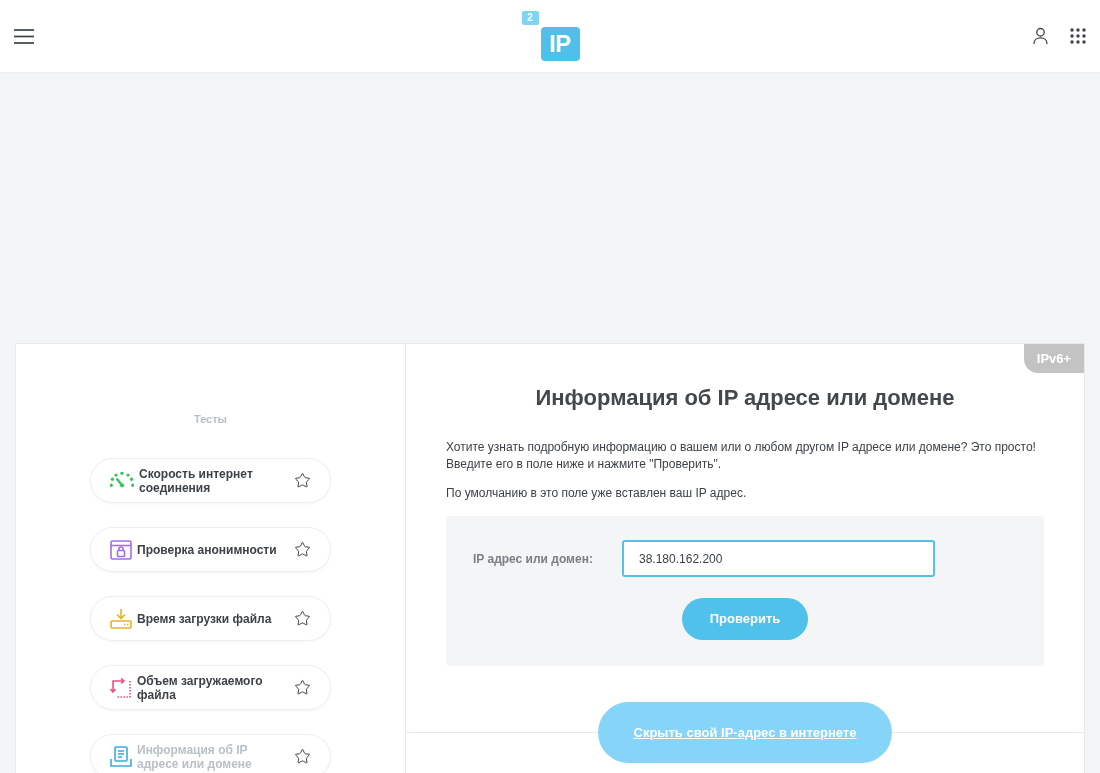 The width and height of the screenshot is (1100, 773). What do you see at coordinates (1054, 358) in the screenshot?
I see `ipv6-badge: IPv6+` at bounding box center [1054, 358].